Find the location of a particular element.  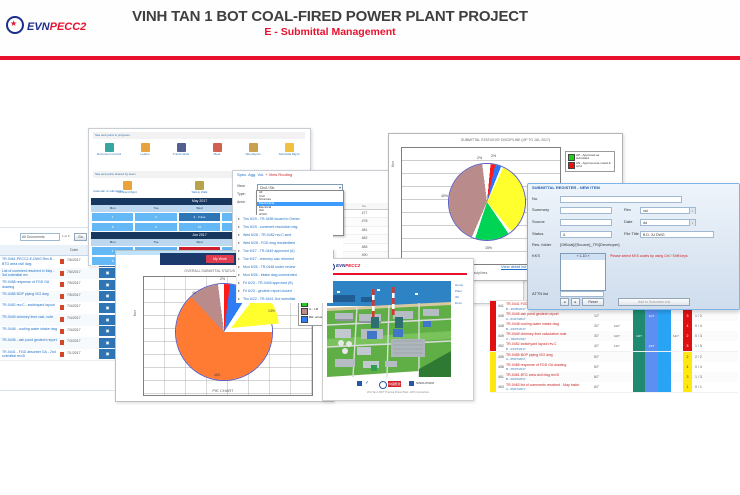

dialog-button: Reset is located at coordinates (593, 302).